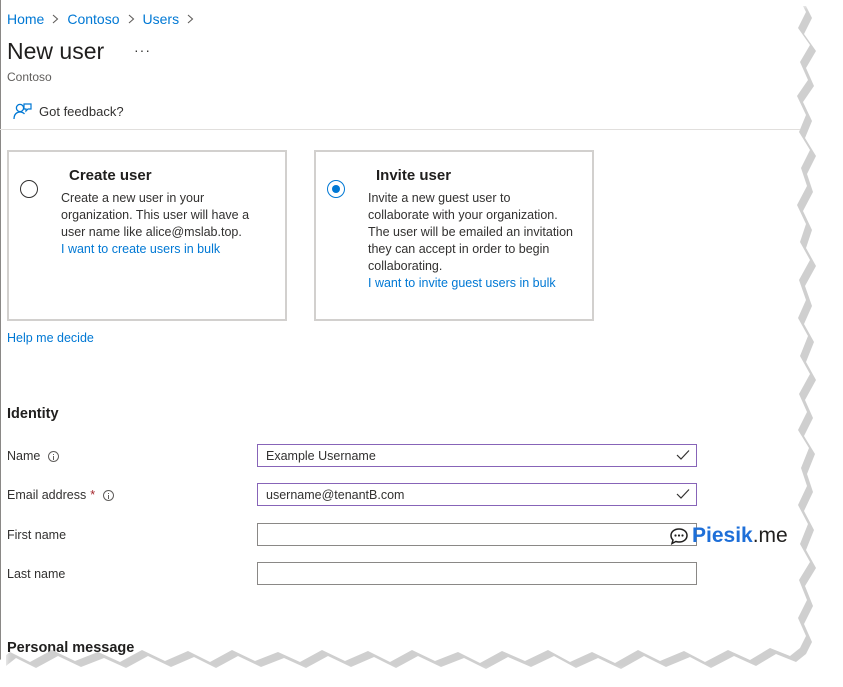 This screenshot has height=687, width=843. I want to click on divider, so click(402, 129).